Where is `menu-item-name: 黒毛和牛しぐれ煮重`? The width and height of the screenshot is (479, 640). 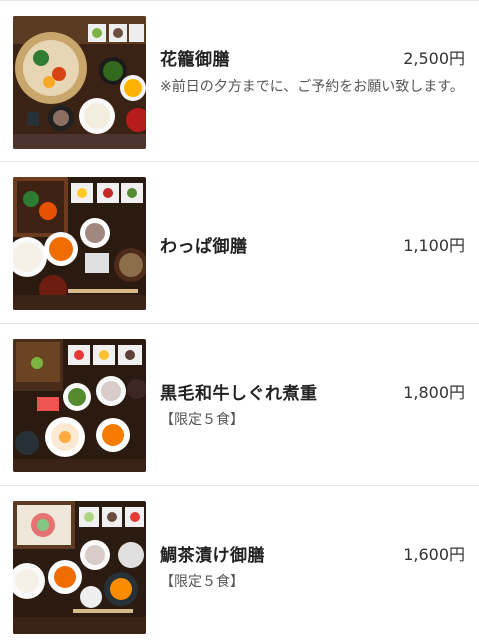
menu-item-name: 黒毛和牛しぐれ煮重 is located at coordinates (239, 394).